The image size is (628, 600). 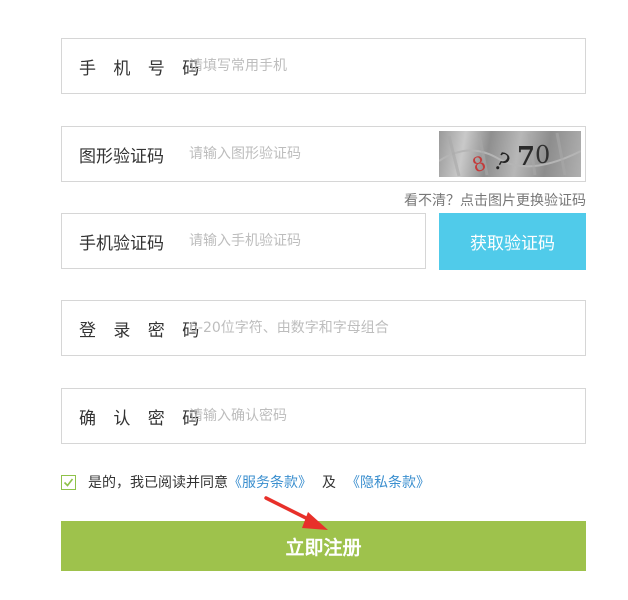 What do you see at coordinates (296, 513) in the screenshot?
I see `red-arrow-icon` at bounding box center [296, 513].